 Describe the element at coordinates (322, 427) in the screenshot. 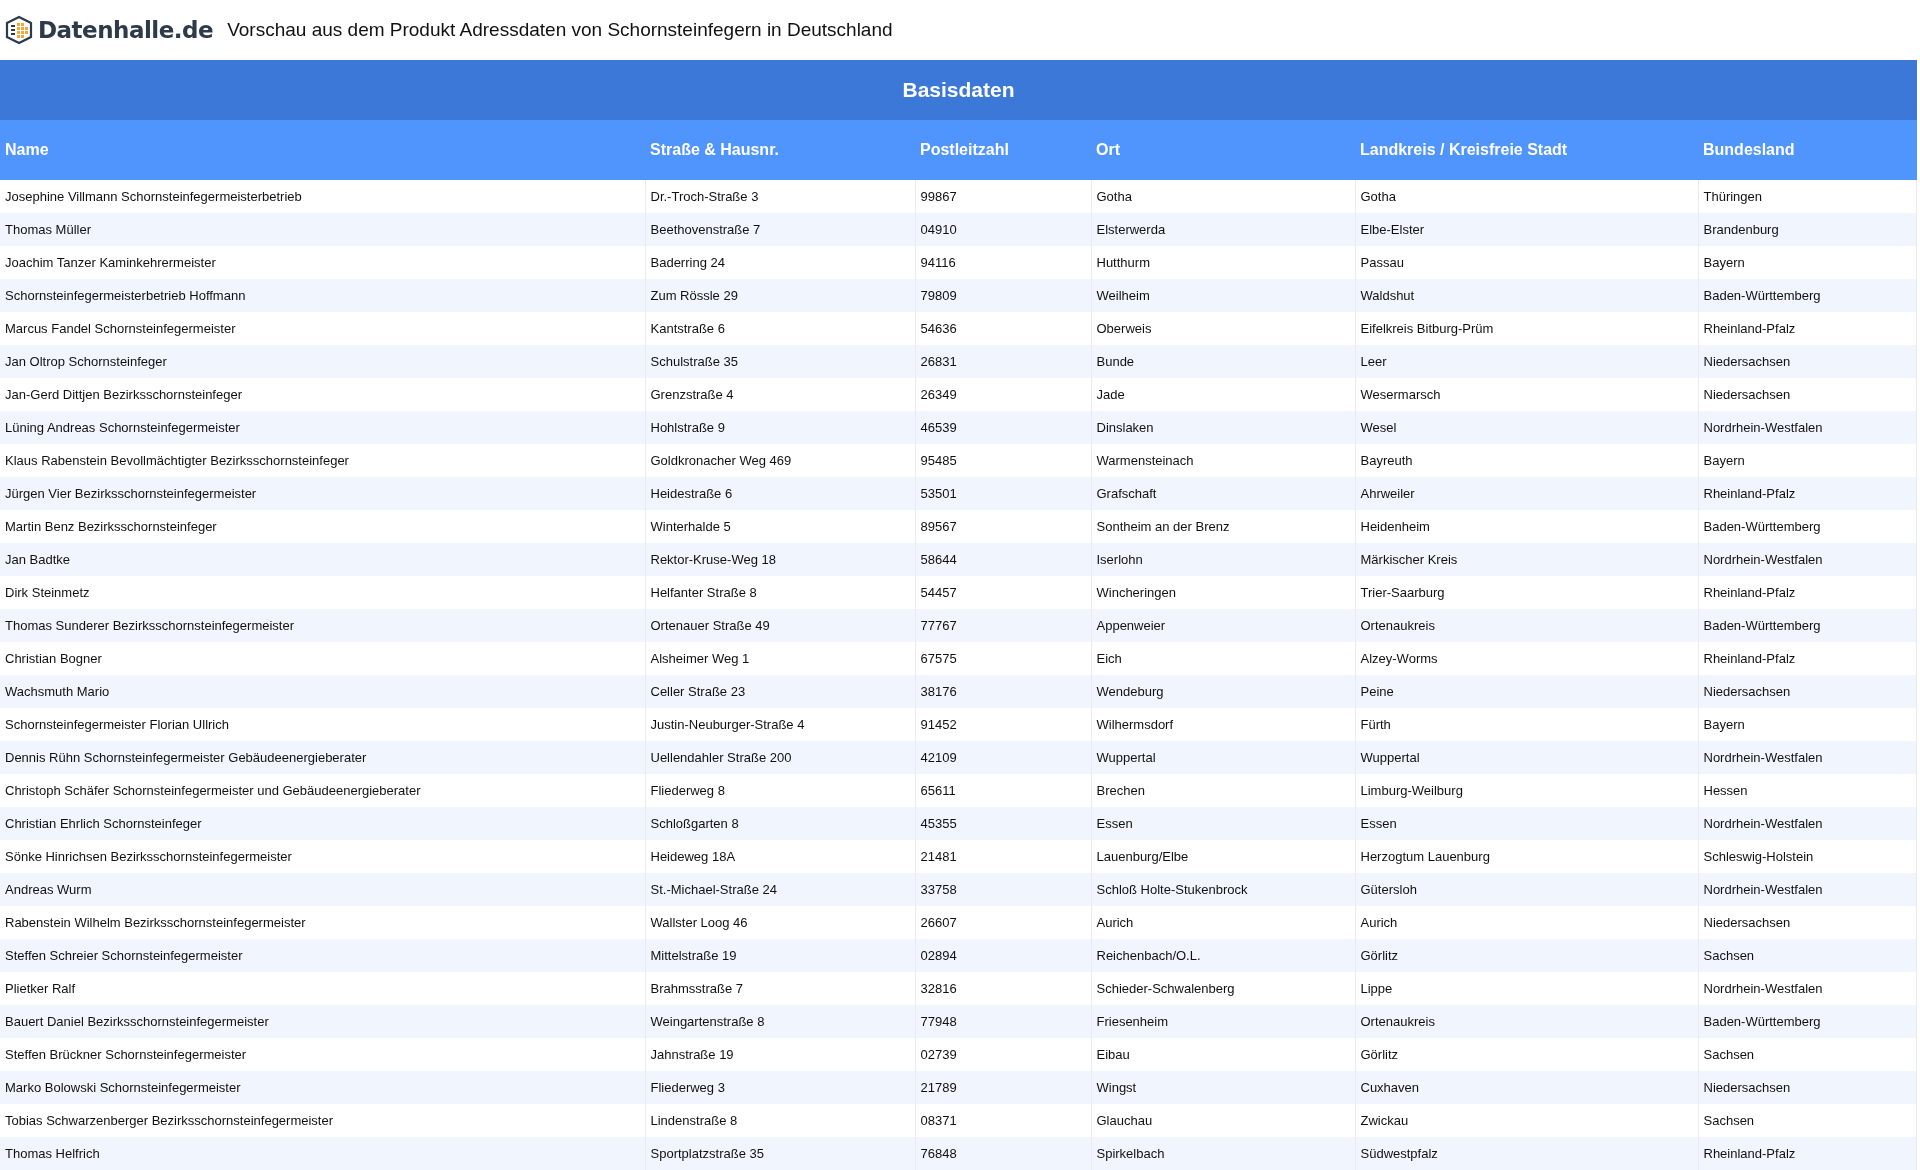

I see `table-cell: Lüning Andreas Schornsteinfegermeister` at that location.